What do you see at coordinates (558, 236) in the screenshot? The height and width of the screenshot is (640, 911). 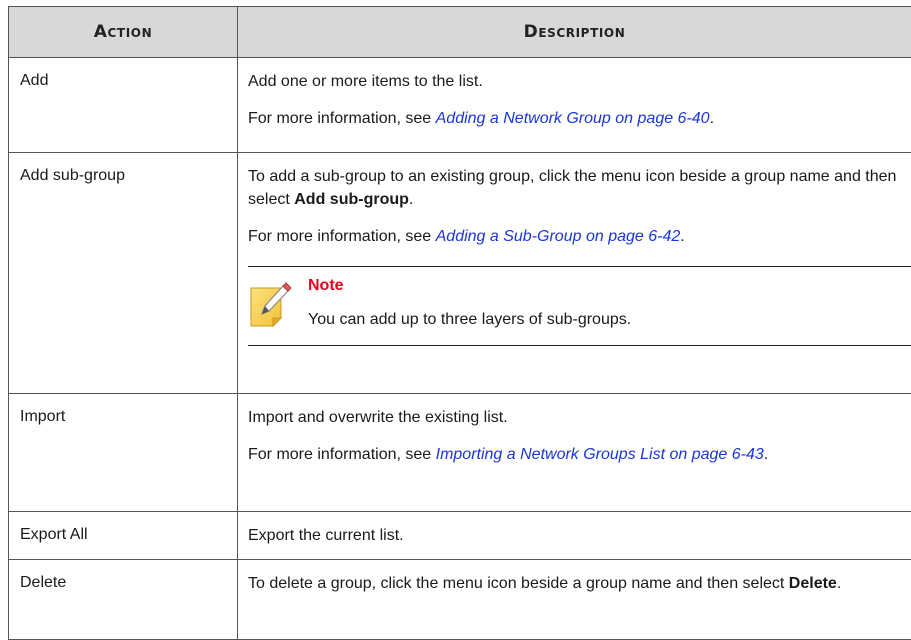 I see `link-adding-sub-group: Adding a Sub-Group on page 6-42` at bounding box center [558, 236].